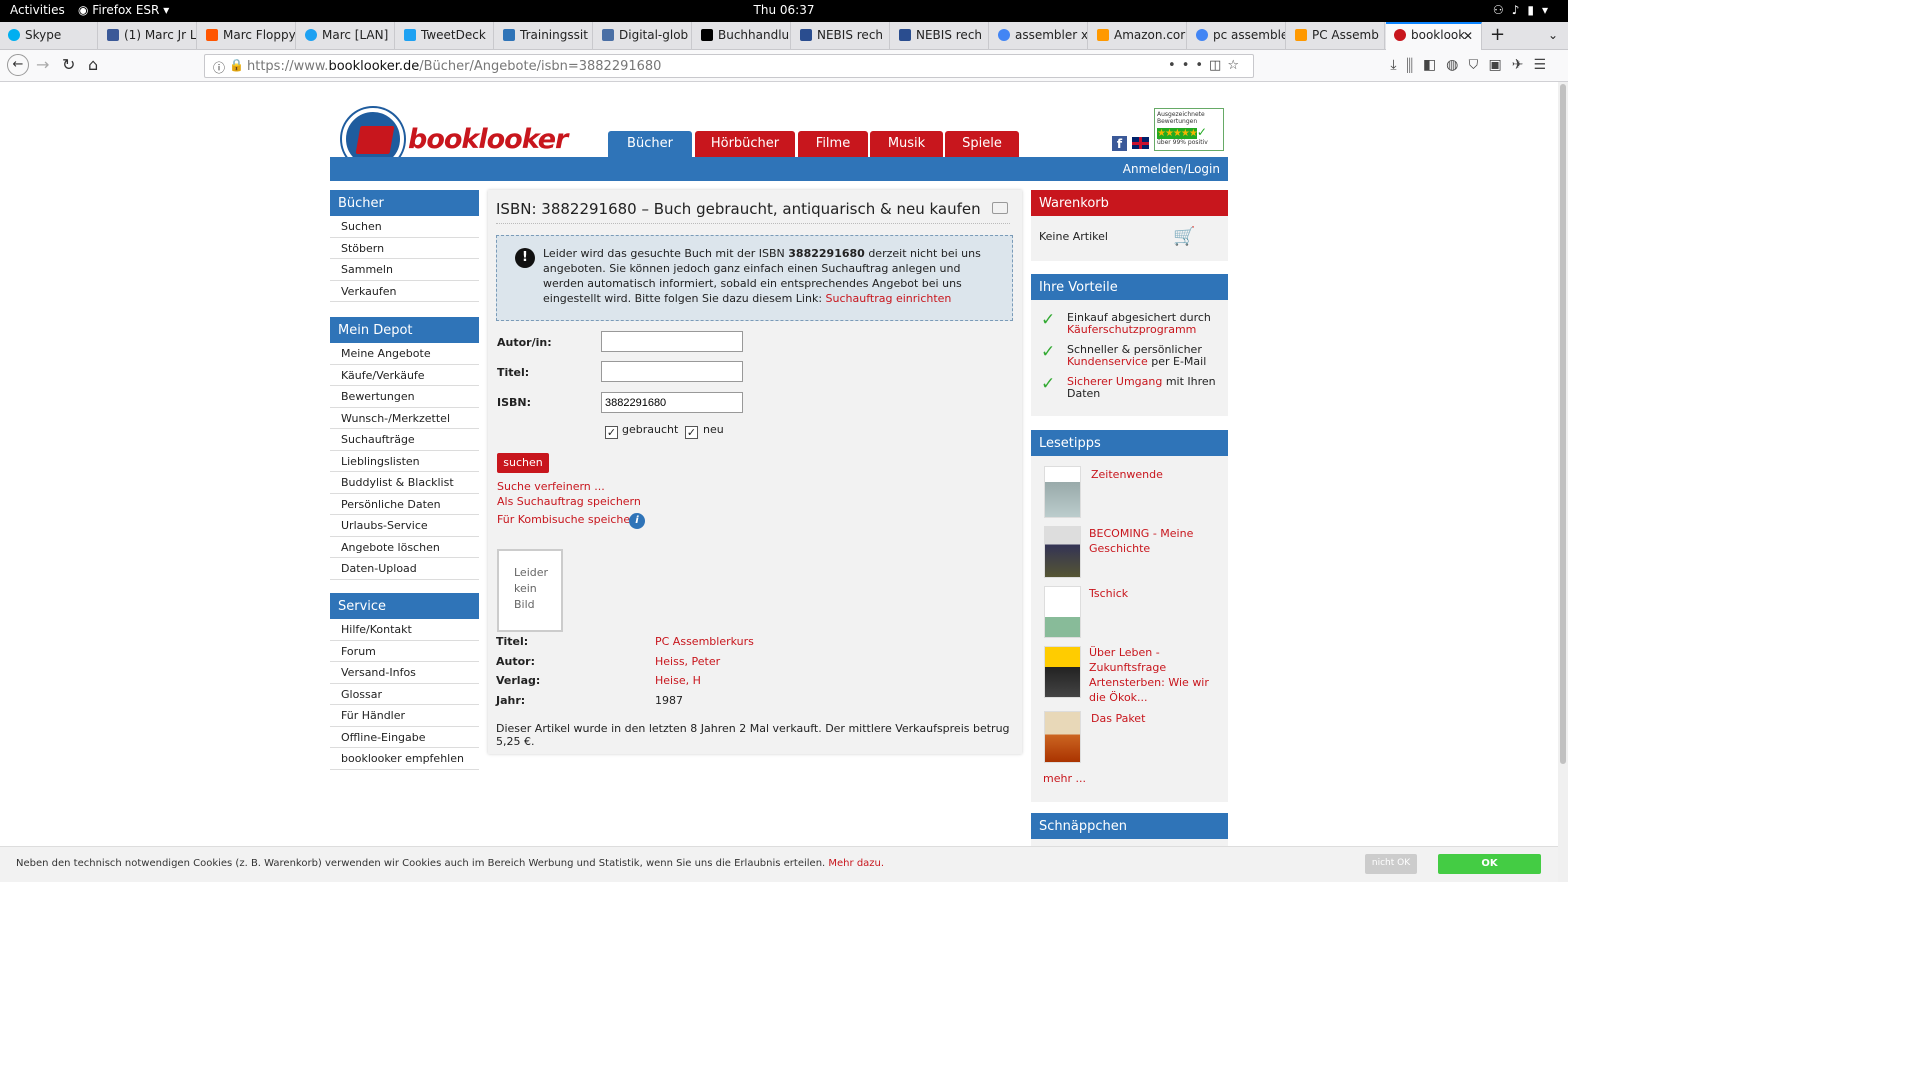 The width and height of the screenshot is (1920, 1080). Describe the element at coordinates (404, 227) in the screenshot. I see `sidebar-item-search: Suchen` at that location.